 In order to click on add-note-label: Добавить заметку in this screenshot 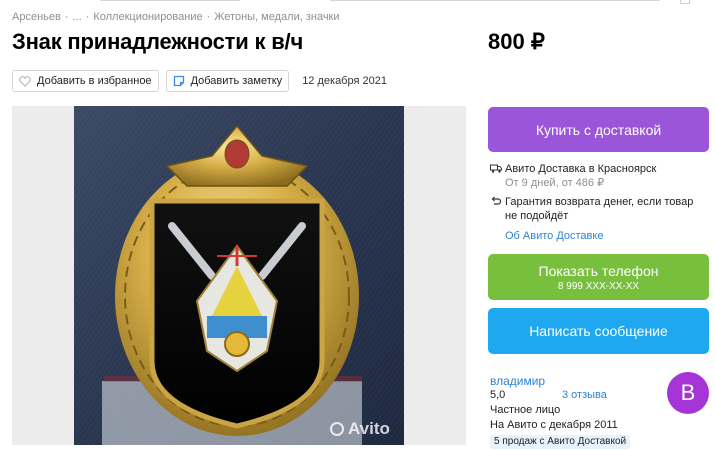, I will do `click(236, 81)`.